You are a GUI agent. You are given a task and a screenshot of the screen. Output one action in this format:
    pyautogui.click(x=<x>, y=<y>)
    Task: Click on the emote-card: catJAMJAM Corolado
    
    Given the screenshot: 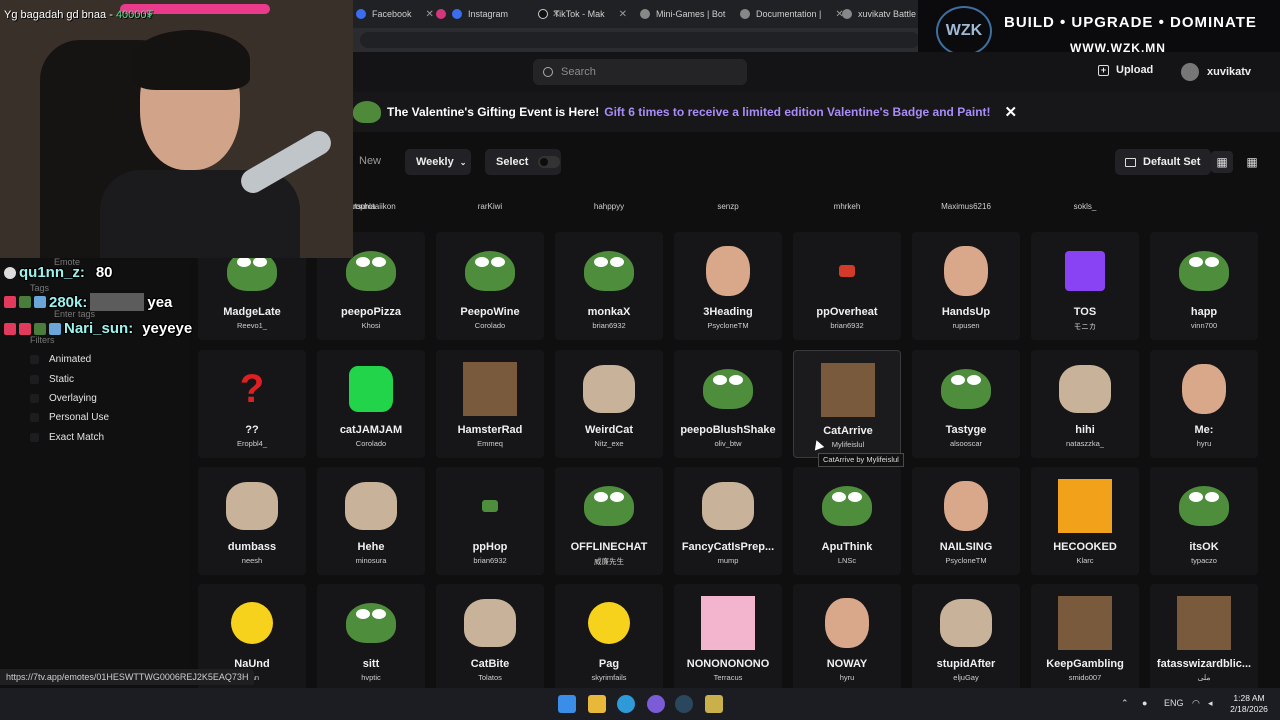 What is the action you would take?
    pyautogui.click(x=371, y=404)
    